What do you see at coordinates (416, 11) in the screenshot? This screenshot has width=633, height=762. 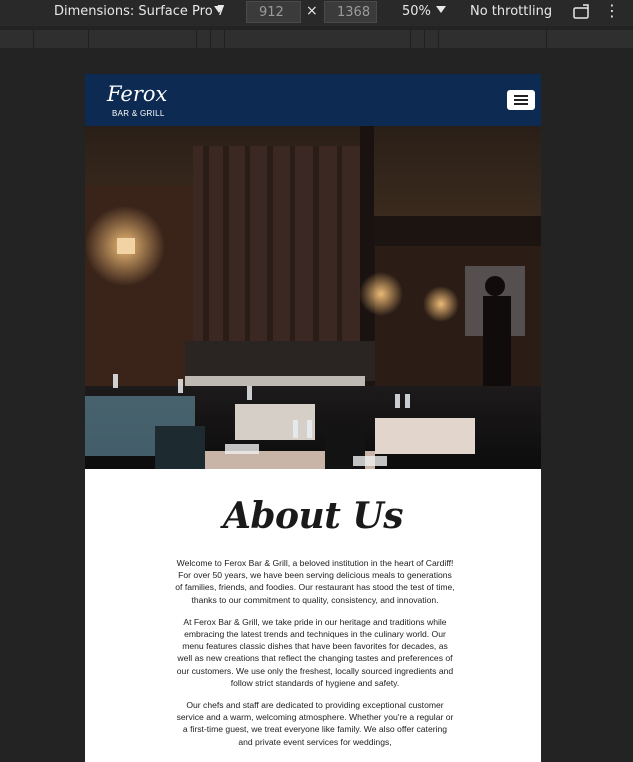 I see `zoom-select: 50%` at bounding box center [416, 11].